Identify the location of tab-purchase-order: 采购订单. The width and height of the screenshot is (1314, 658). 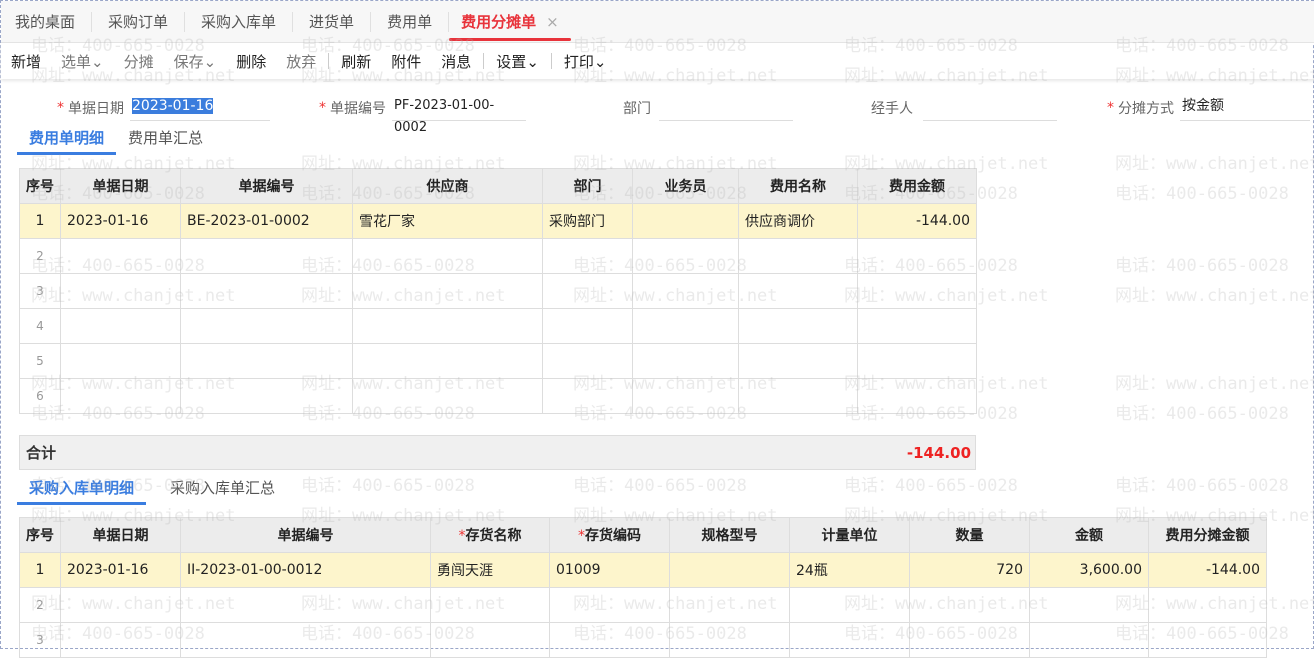
(139, 21).